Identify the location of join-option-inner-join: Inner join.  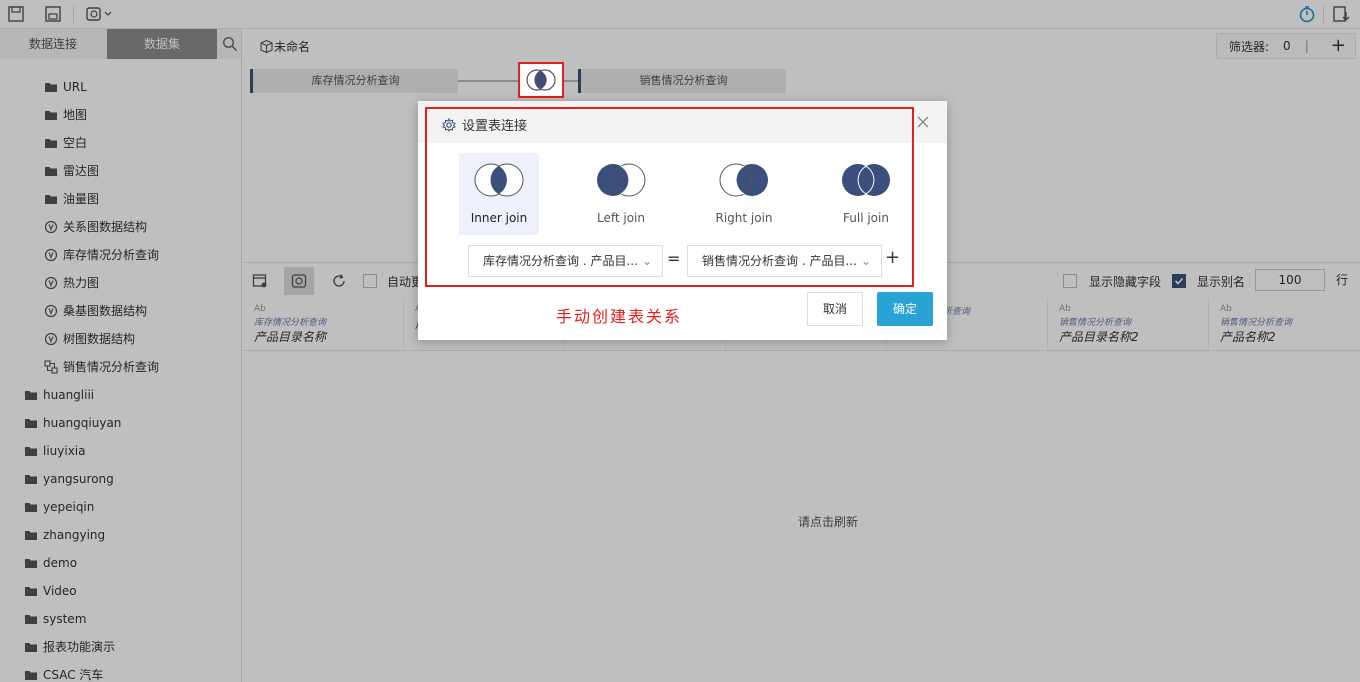
(499, 194).